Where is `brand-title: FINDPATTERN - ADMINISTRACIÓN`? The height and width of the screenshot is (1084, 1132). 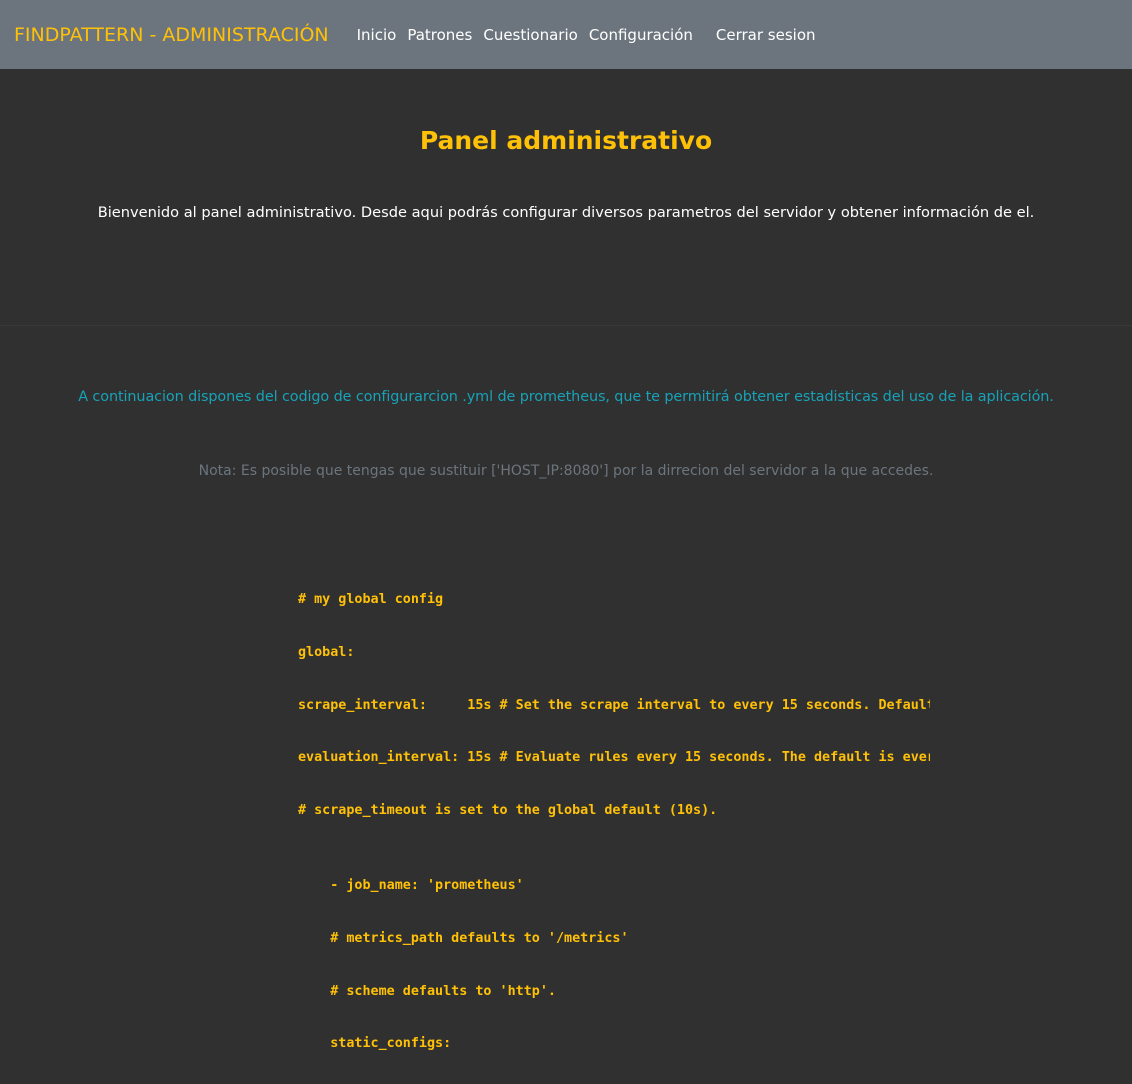 brand-title: FINDPATTERN - ADMINISTRACIÓN is located at coordinates (171, 35).